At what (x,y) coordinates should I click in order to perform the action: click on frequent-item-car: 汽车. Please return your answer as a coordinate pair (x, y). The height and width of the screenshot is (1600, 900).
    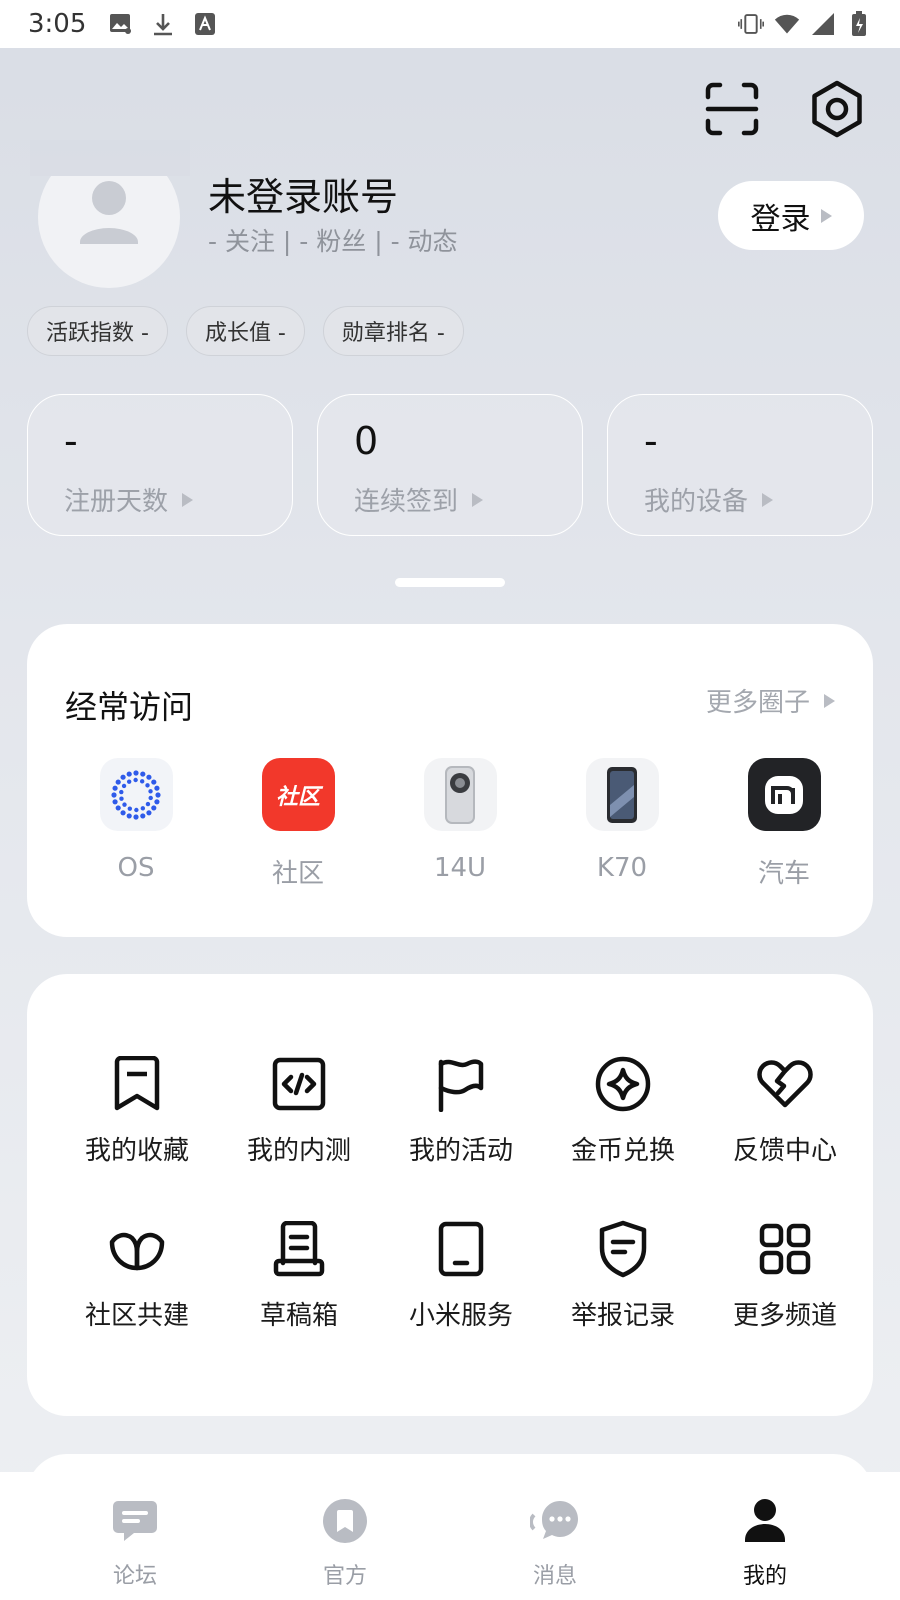
    Looking at the image, I should click on (784, 824).